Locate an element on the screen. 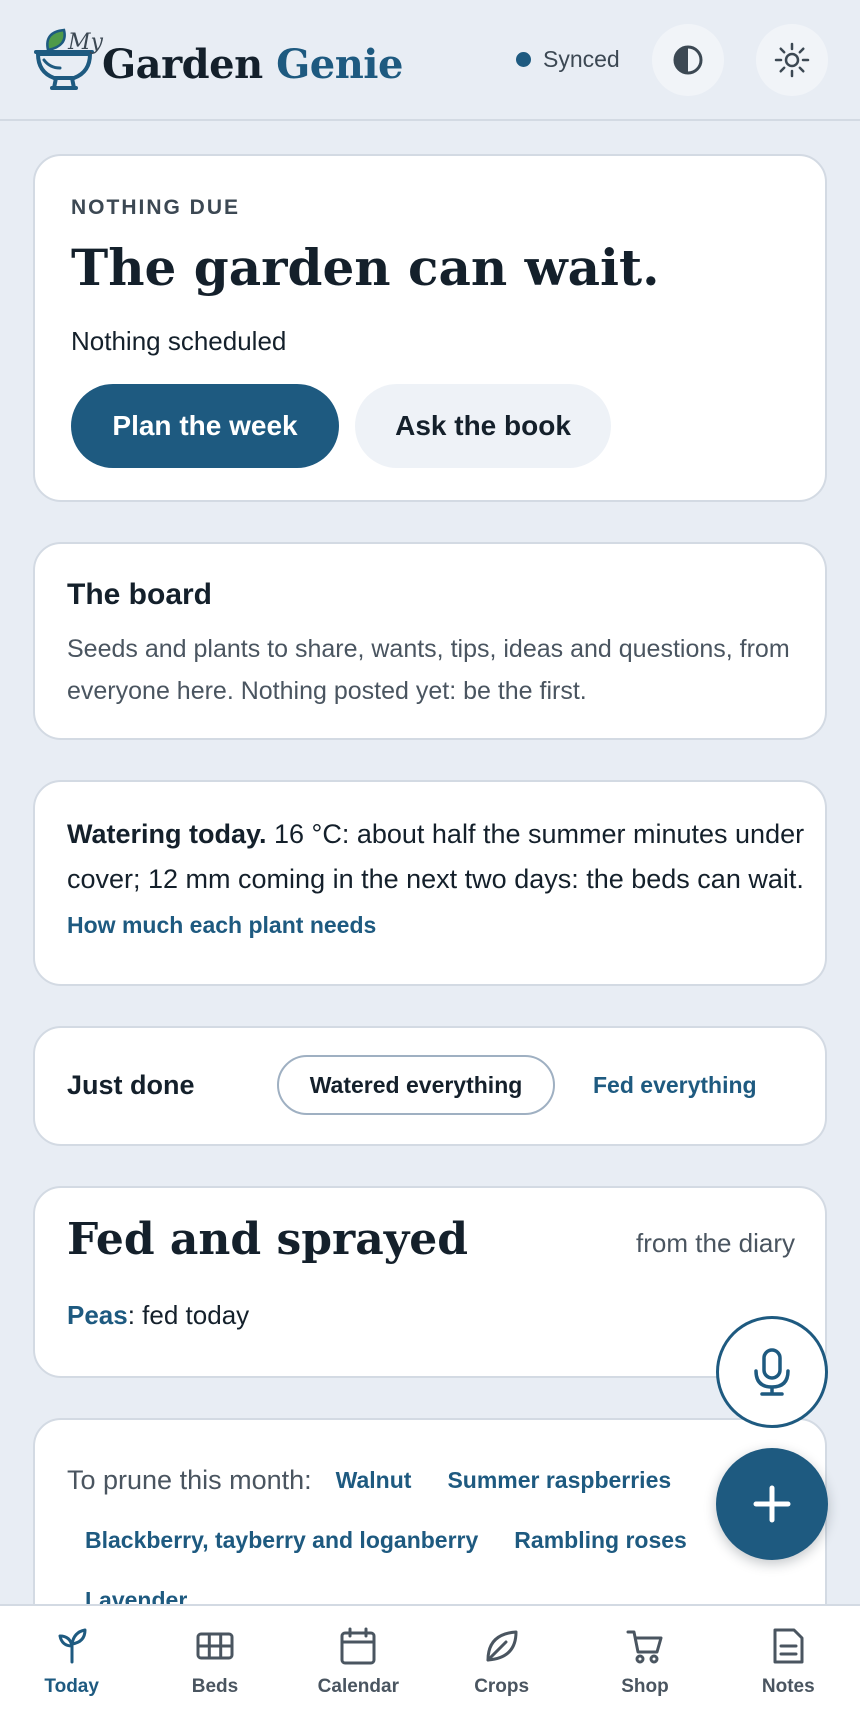 The image size is (860, 1720). nav-item-shop: Shop is located at coordinates (644, 1663).